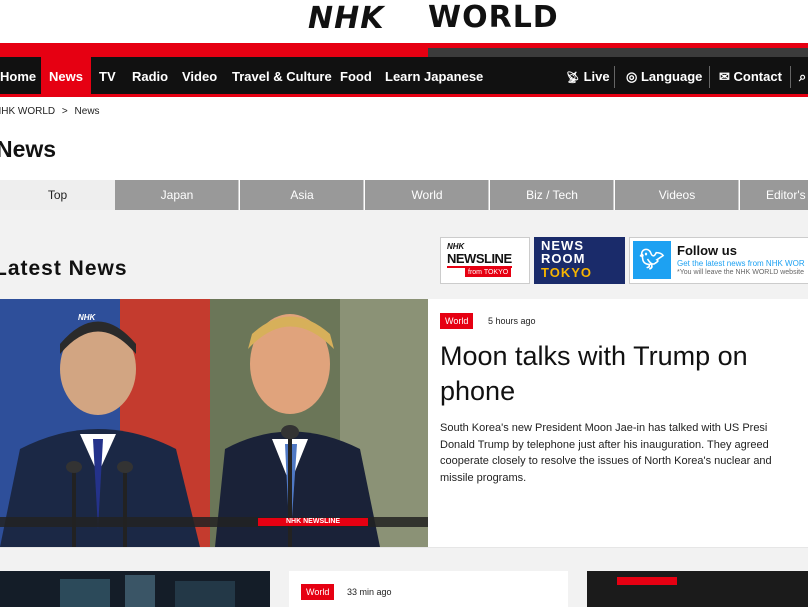  I want to click on newsroom-line2: ROOM, so click(563, 258).